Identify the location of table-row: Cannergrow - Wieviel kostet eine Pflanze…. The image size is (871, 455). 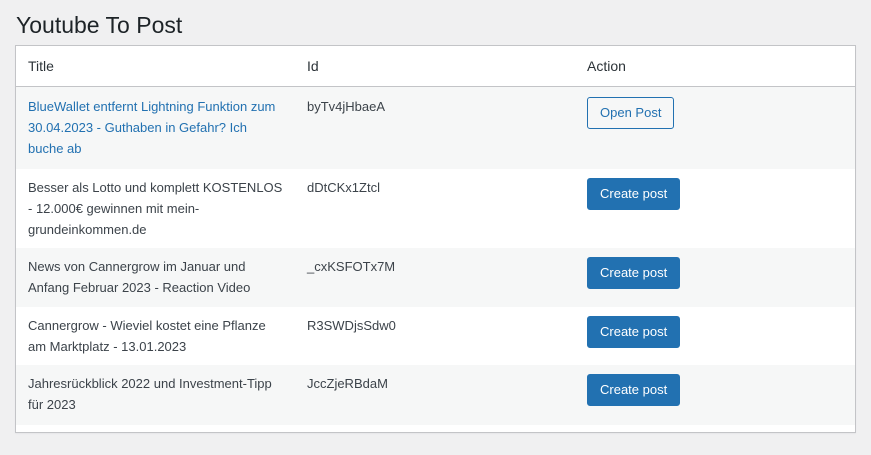
(435, 336).